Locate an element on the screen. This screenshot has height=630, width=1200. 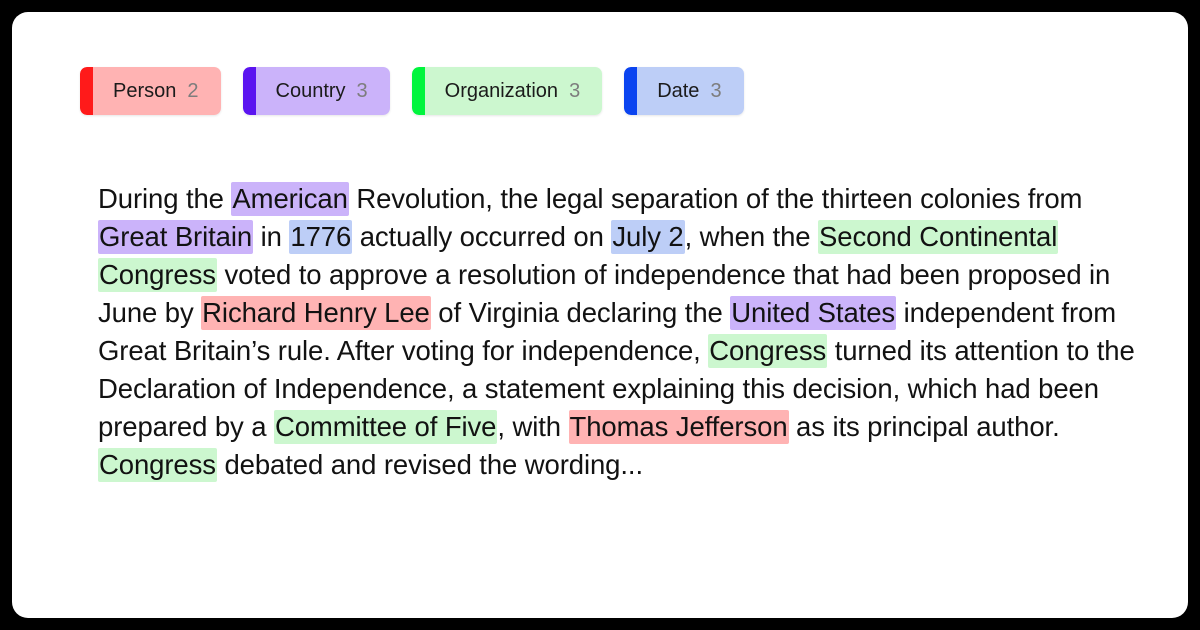
passage-text: , with is located at coordinates (533, 426).